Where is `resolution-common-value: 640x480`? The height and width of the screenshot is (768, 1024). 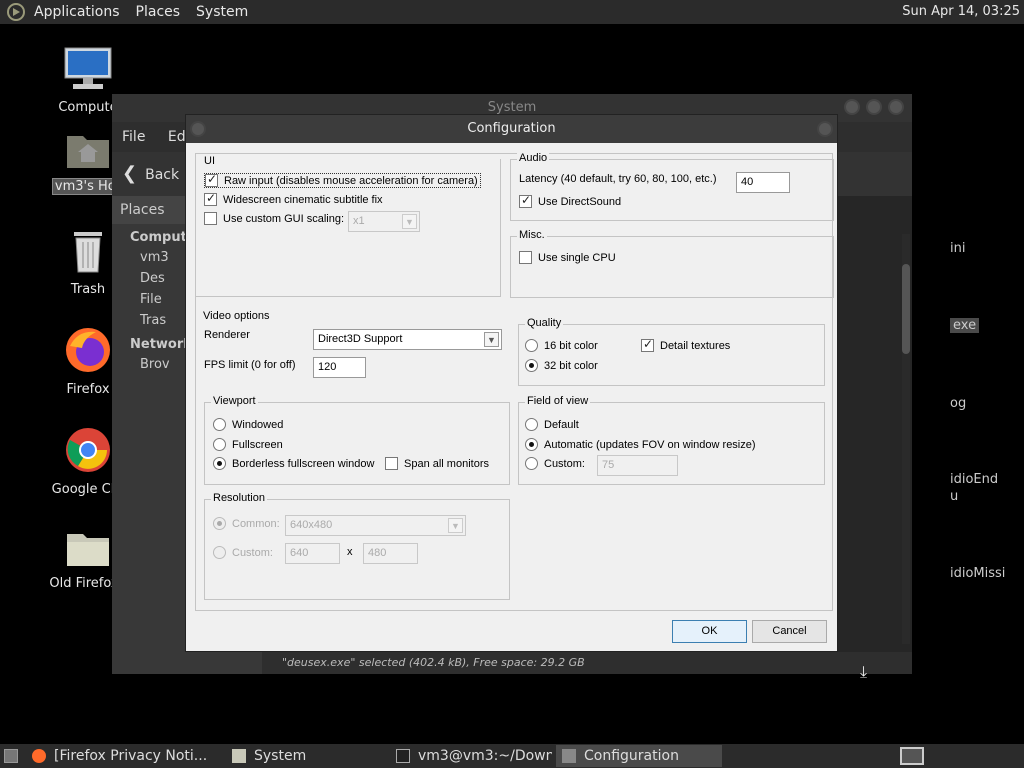
resolution-common-value: 640x480 is located at coordinates (311, 525).